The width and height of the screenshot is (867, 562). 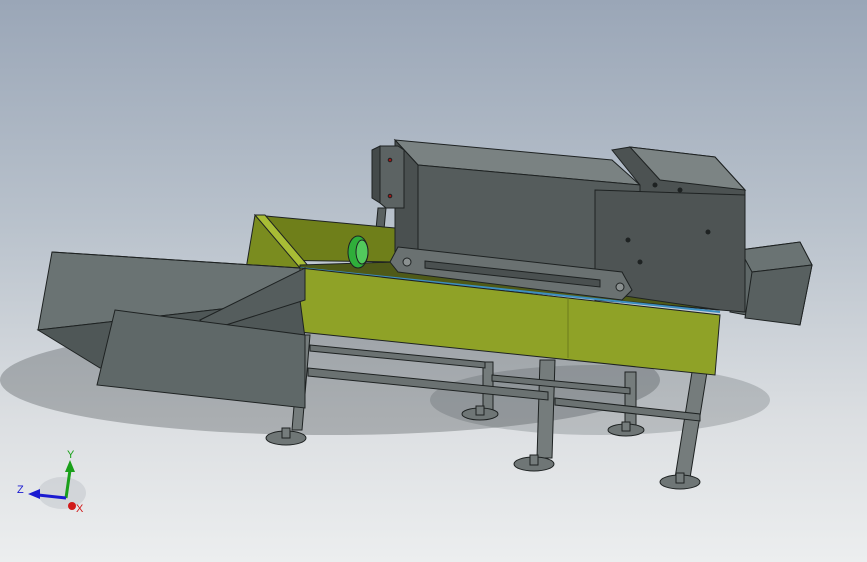 I want to click on x-axis-dot-icon, so click(x=72, y=506).